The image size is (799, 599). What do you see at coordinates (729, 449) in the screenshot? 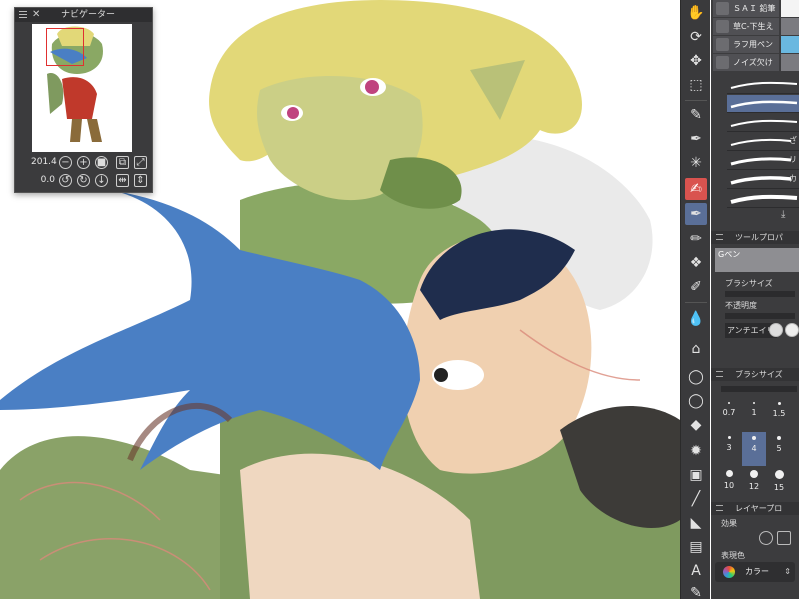
I see `size-cell: 3` at bounding box center [729, 449].